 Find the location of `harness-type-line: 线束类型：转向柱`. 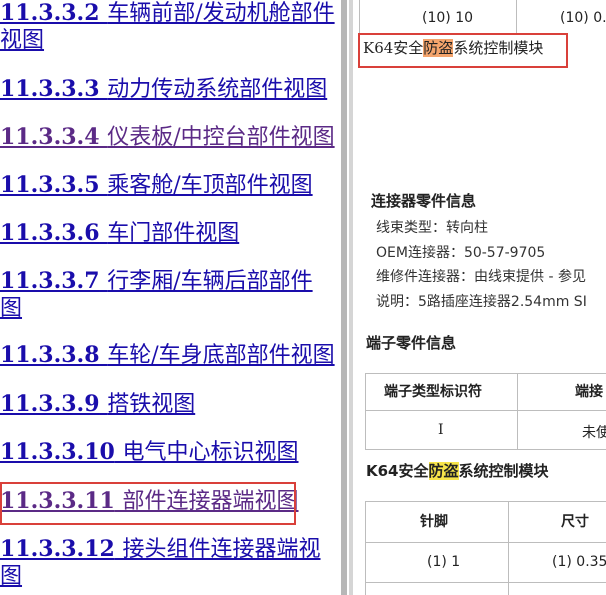

harness-type-line: 线束类型：转向柱 is located at coordinates (432, 228).